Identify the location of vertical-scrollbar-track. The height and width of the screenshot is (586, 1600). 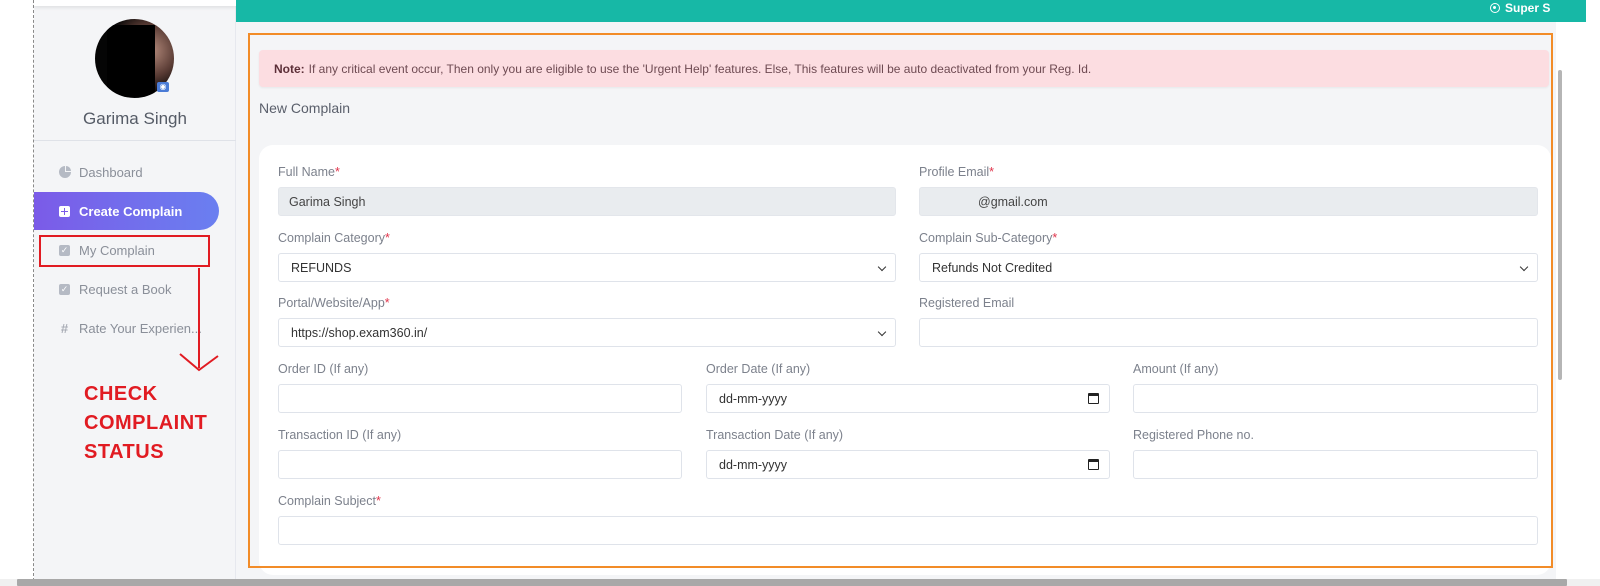
(1594, 293).